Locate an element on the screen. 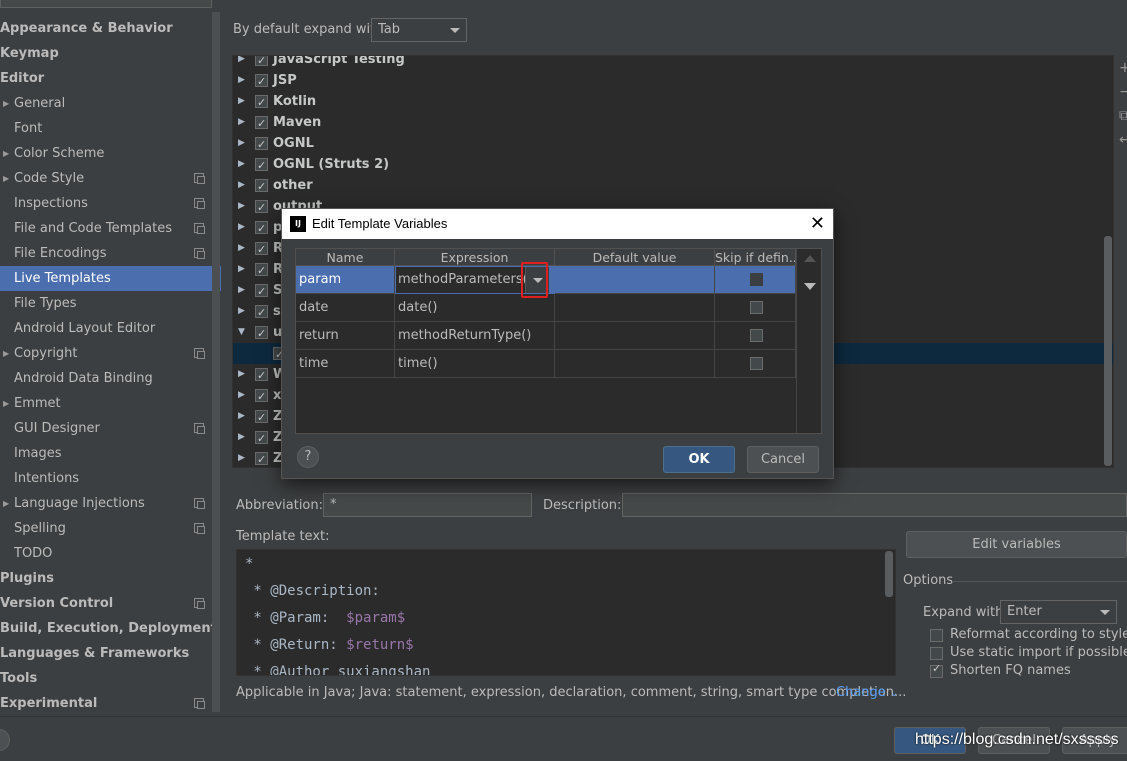 This screenshot has width=1127, height=761. sidebar-item: Appearance & Behavior is located at coordinates (106, 28).